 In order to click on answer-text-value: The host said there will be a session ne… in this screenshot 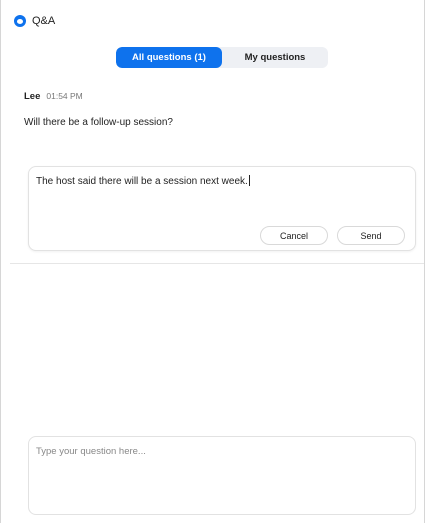, I will do `click(142, 181)`.